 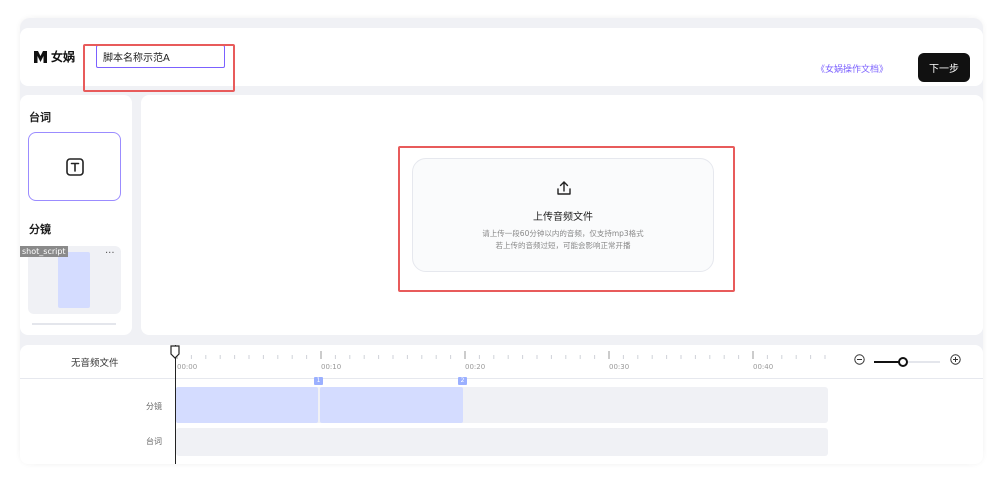 What do you see at coordinates (40, 229) in the screenshot?
I see `storyboard-section-title: 分镜` at bounding box center [40, 229].